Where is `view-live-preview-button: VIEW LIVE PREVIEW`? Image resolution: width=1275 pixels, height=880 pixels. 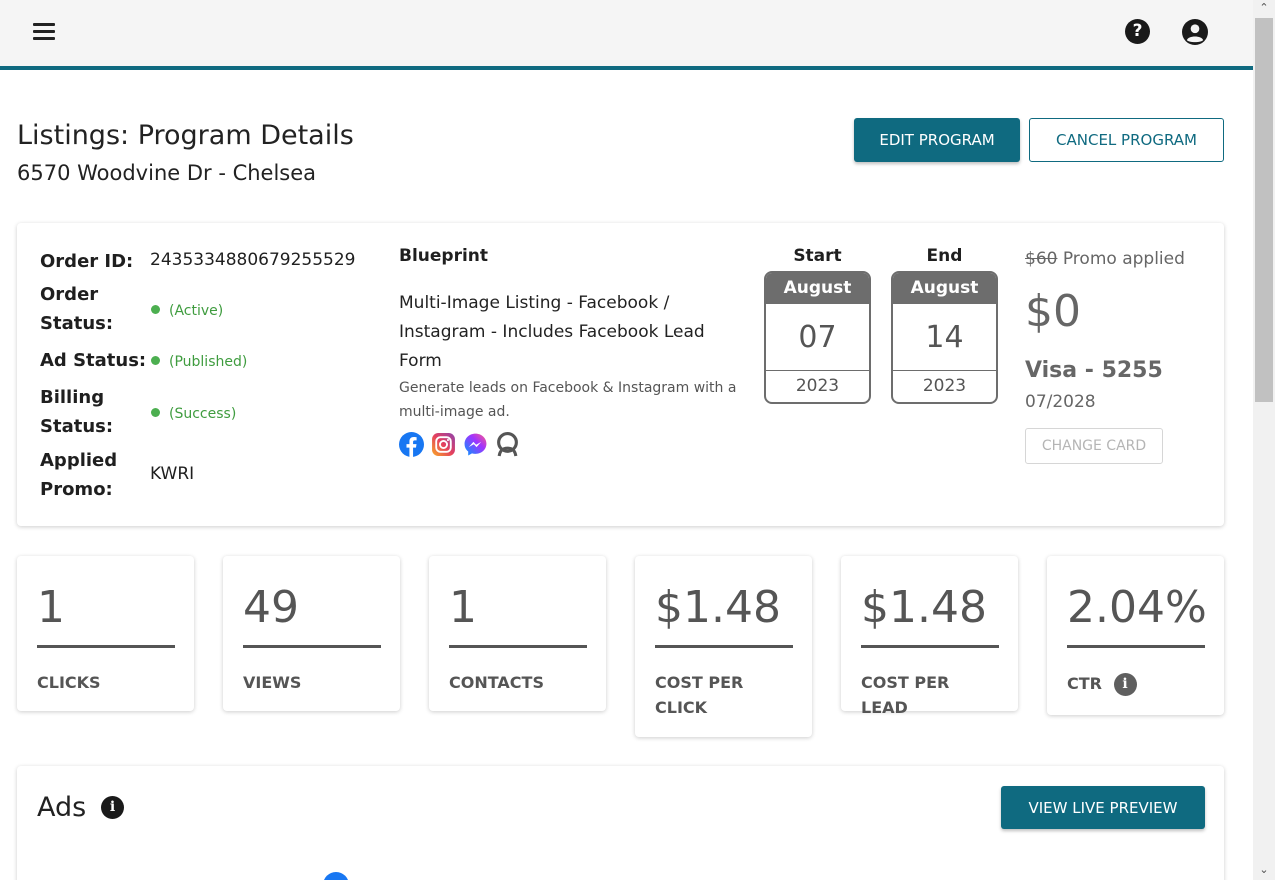 view-live-preview-button: VIEW LIVE PREVIEW is located at coordinates (1103, 807).